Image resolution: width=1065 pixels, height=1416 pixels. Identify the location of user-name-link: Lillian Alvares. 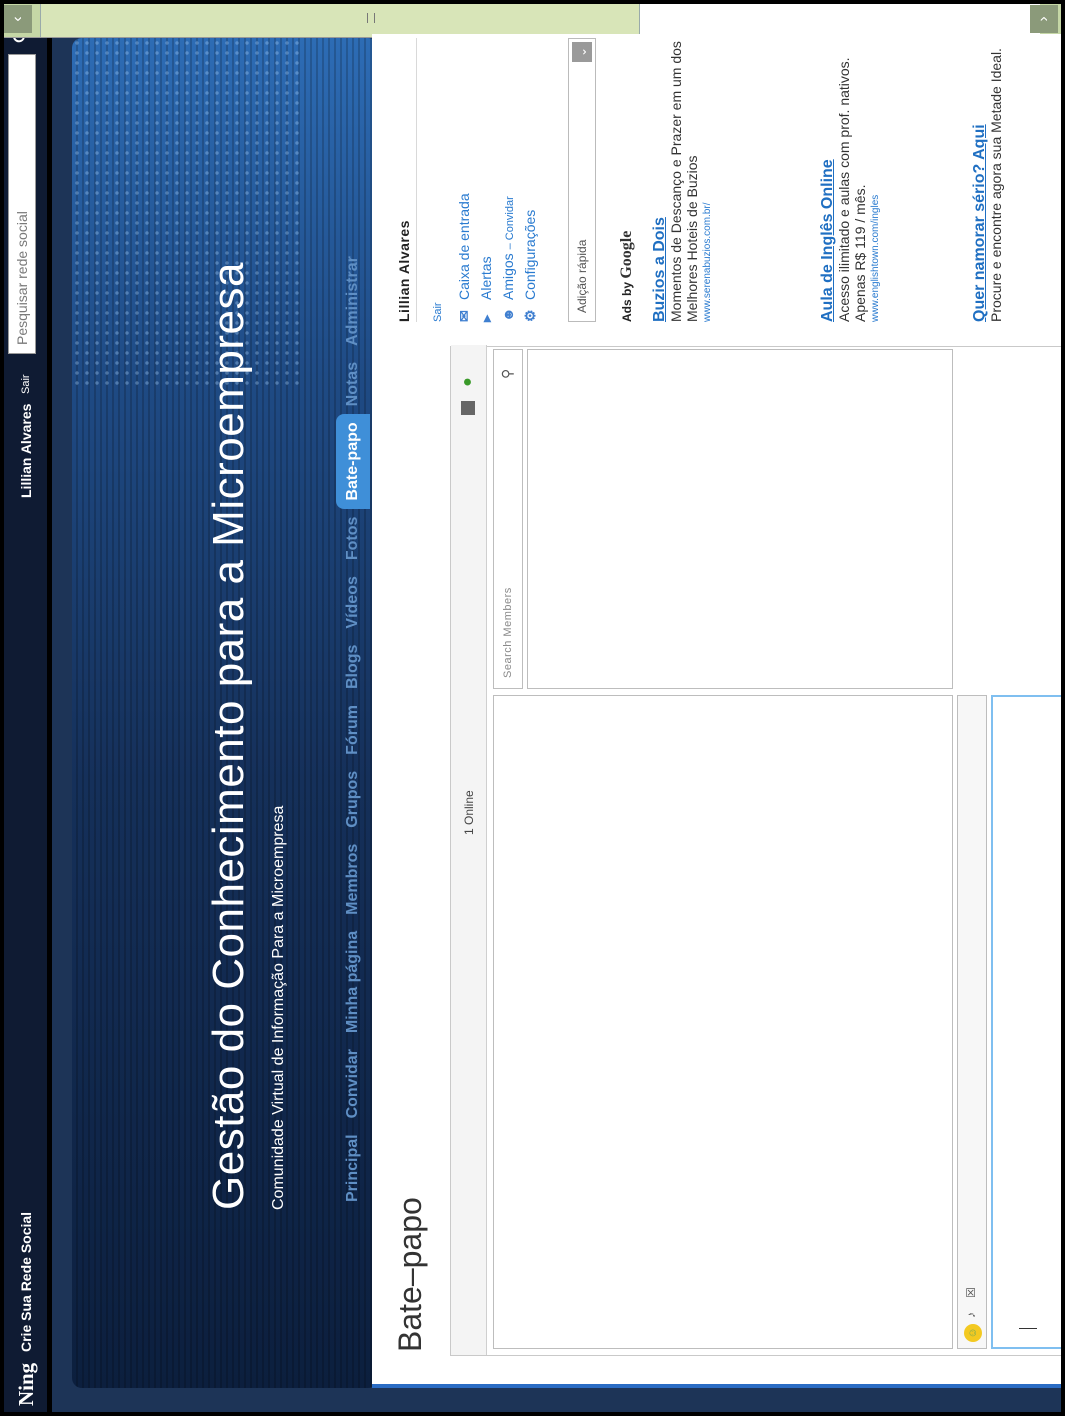
(26, 451).